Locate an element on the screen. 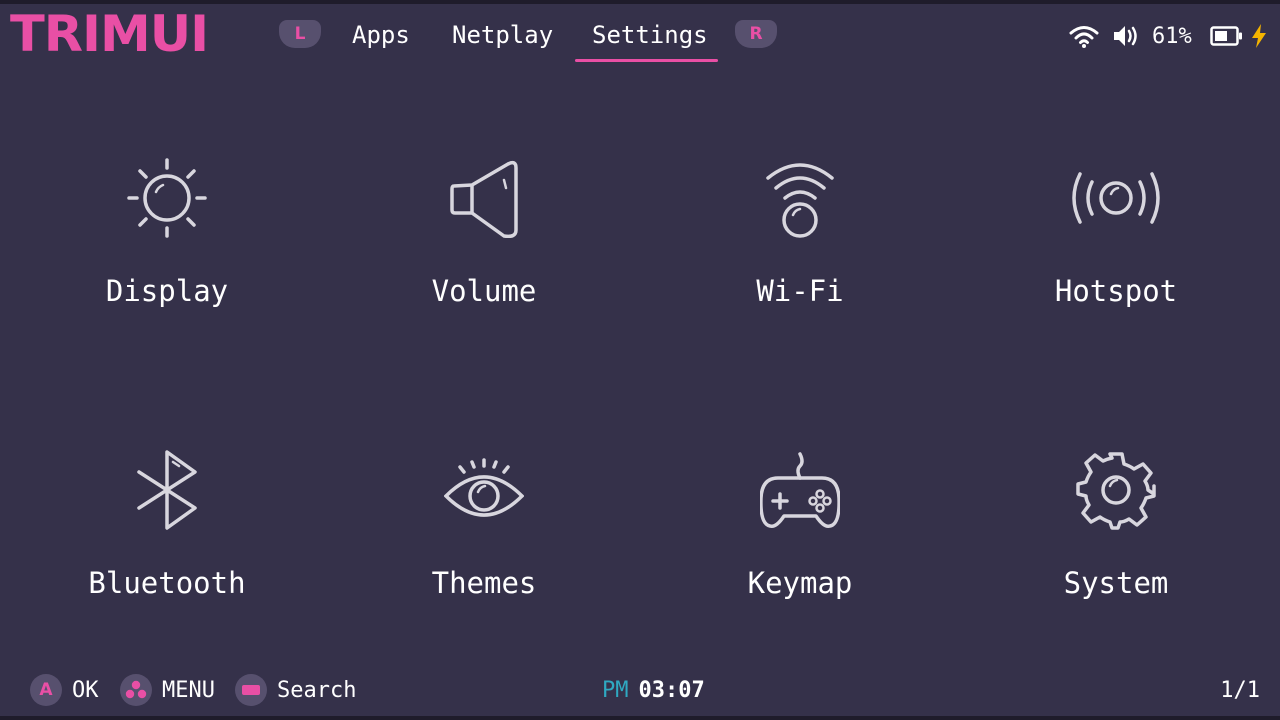 The width and height of the screenshot is (1280, 720). clock-time: 03:07 is located at coordinates (671, 690).